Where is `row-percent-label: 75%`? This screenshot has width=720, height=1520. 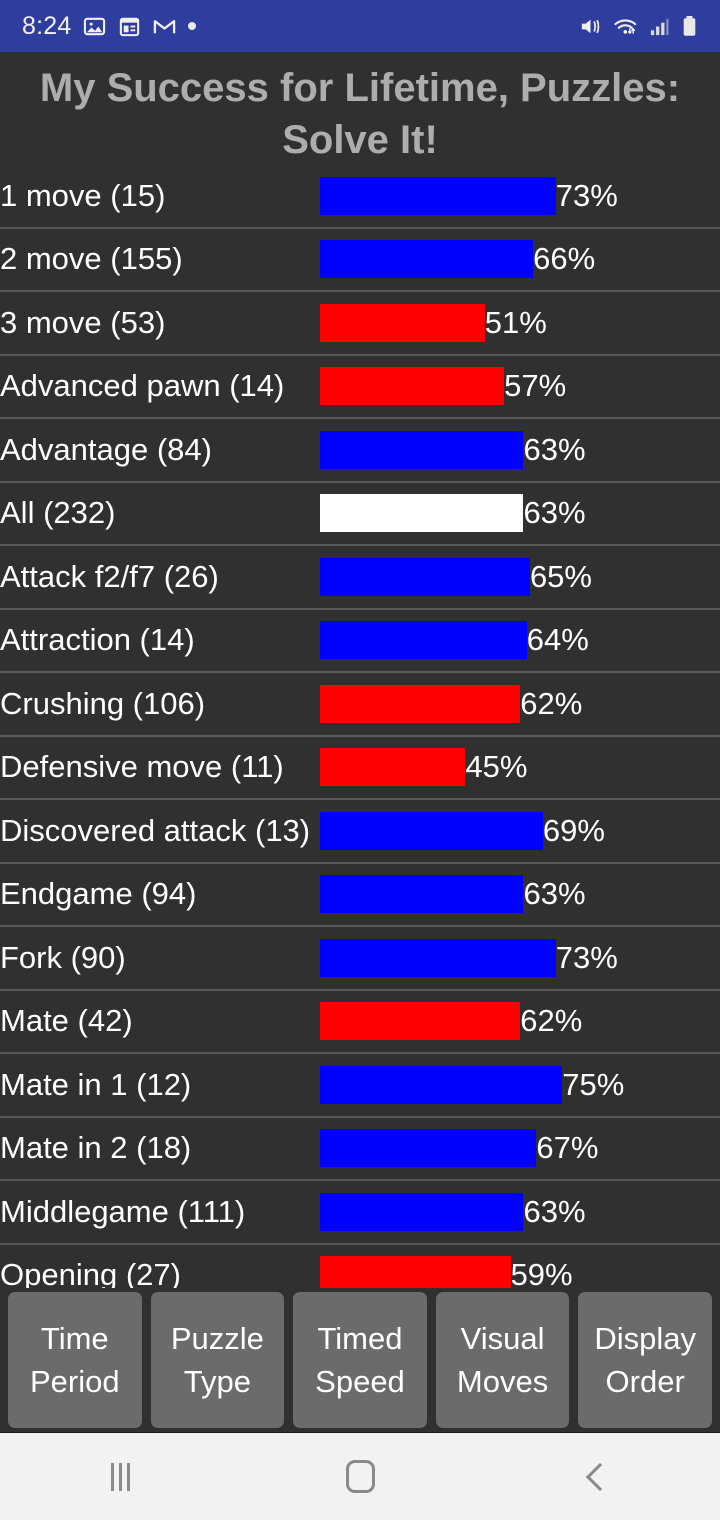 row-percent-label: 75% is located at coordinates (593, 1084).